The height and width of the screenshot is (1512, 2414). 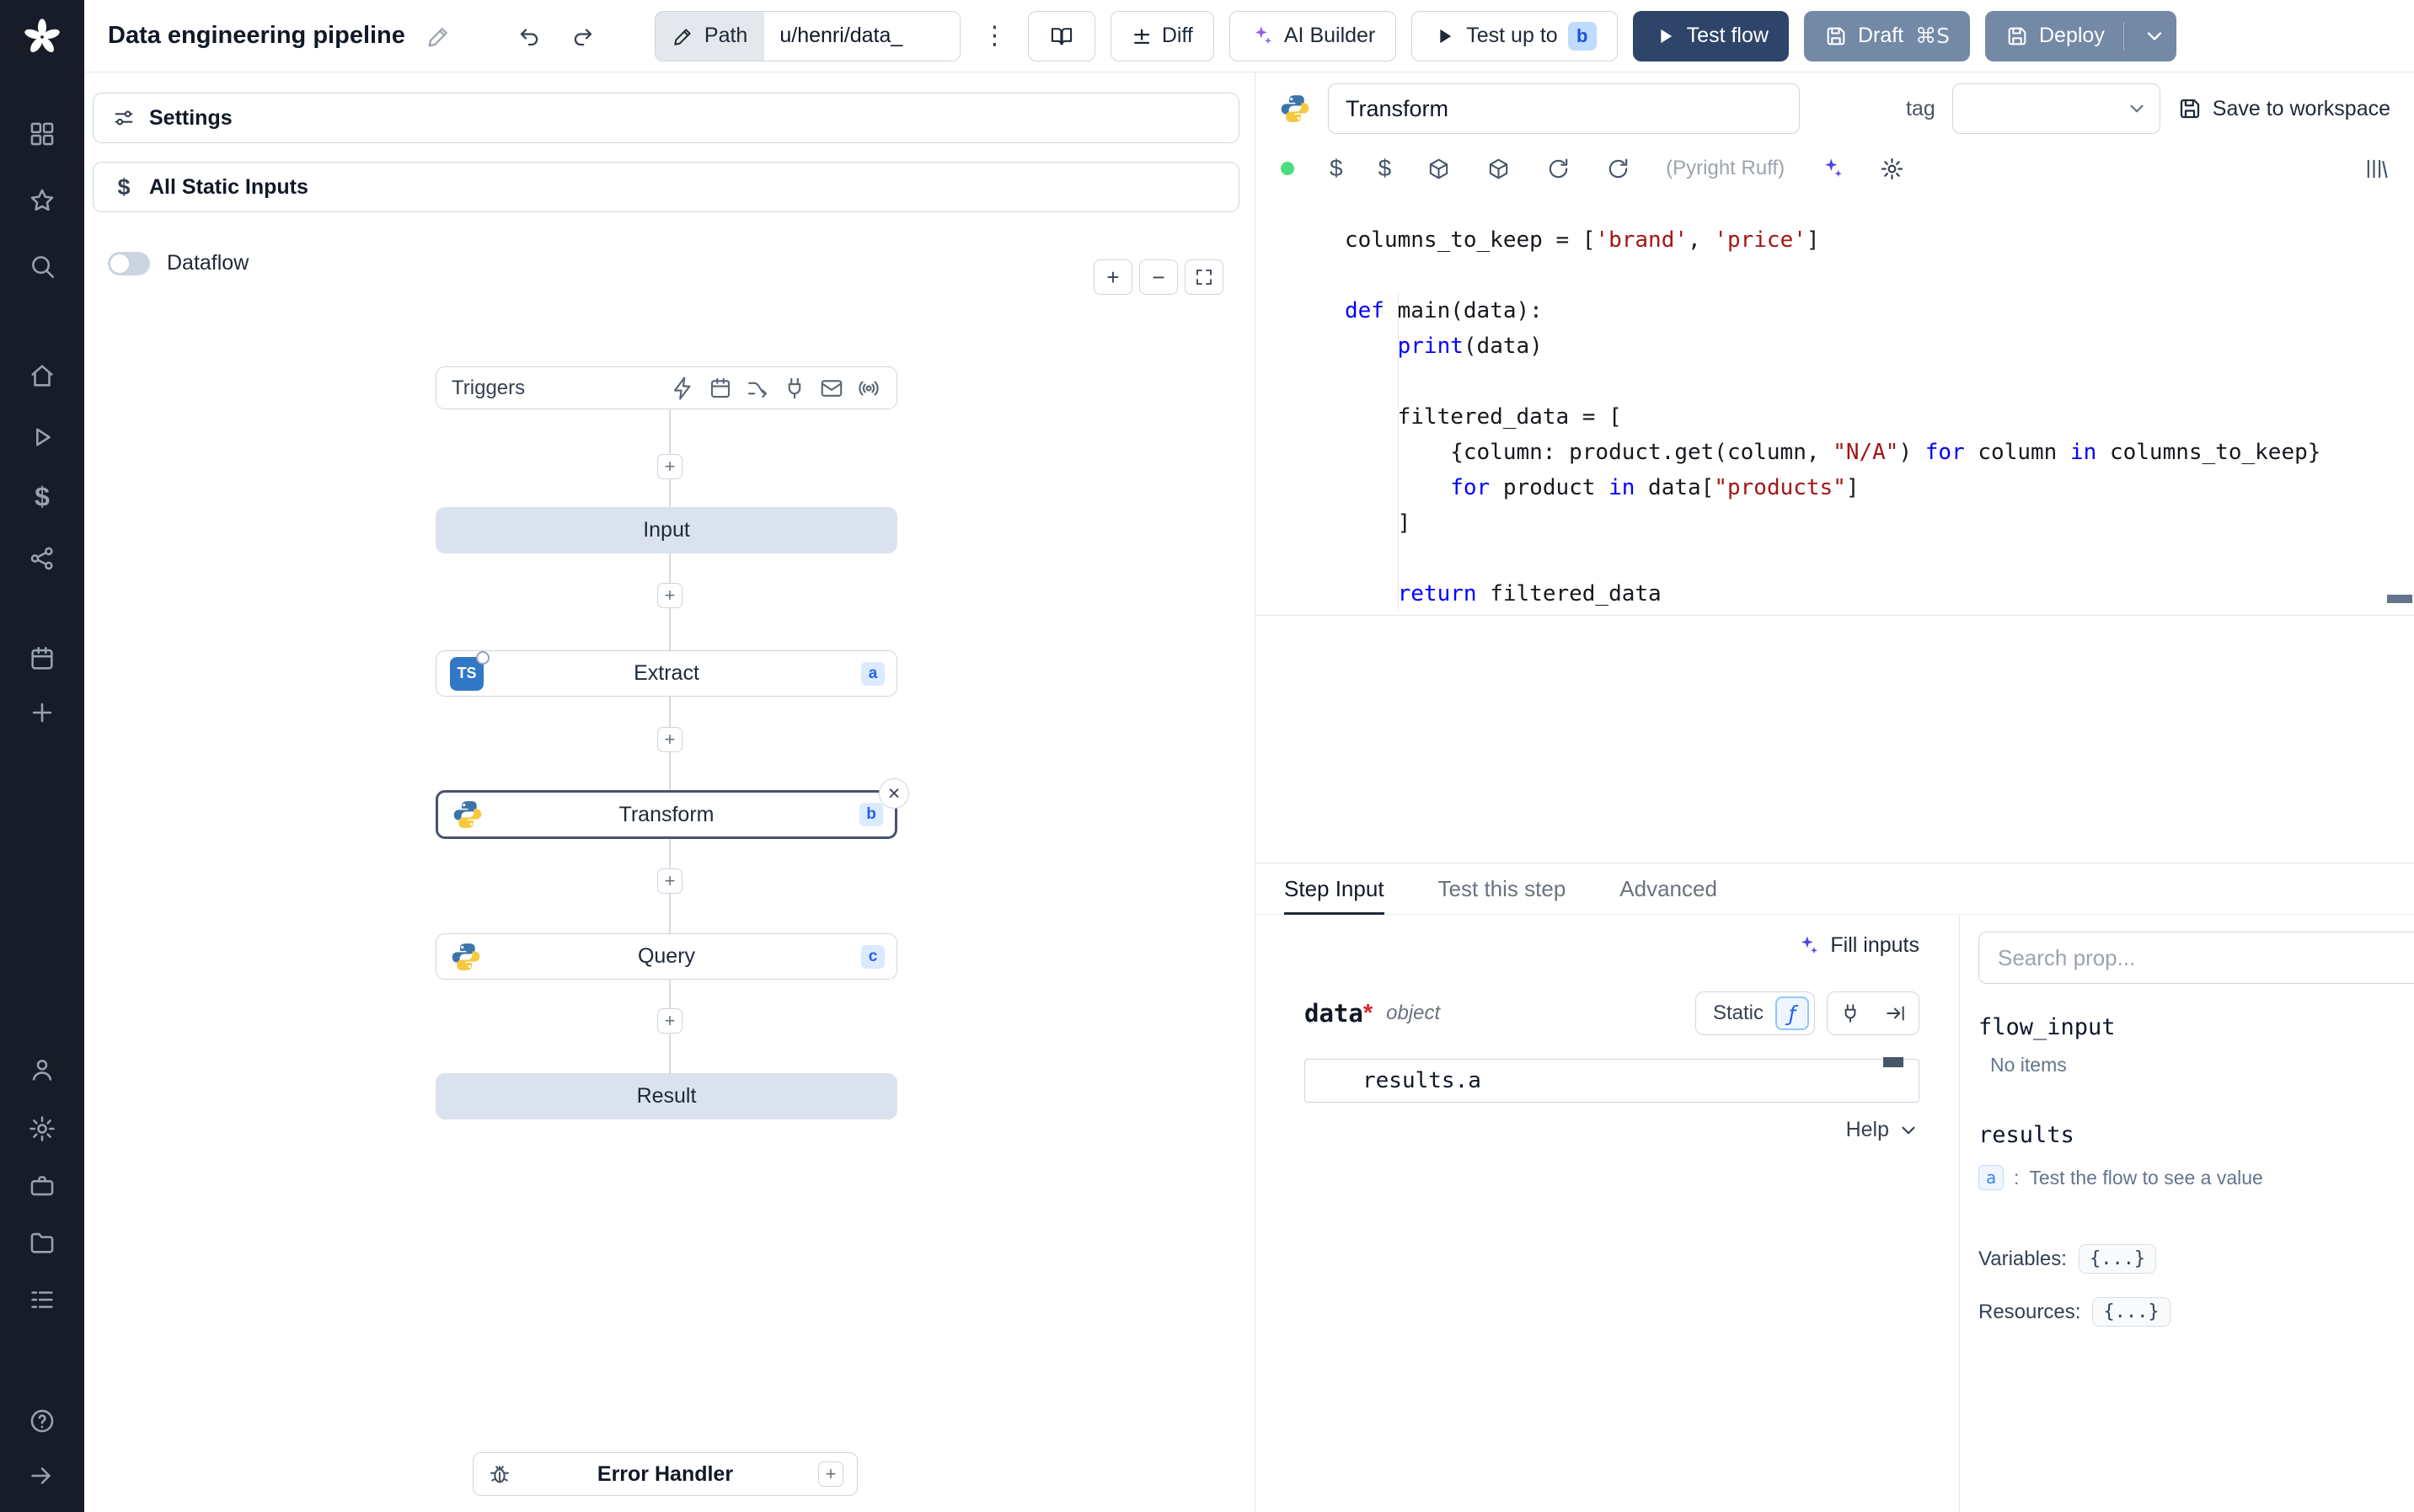 I want to click on folders-icon, so click(x=42, y=1242).